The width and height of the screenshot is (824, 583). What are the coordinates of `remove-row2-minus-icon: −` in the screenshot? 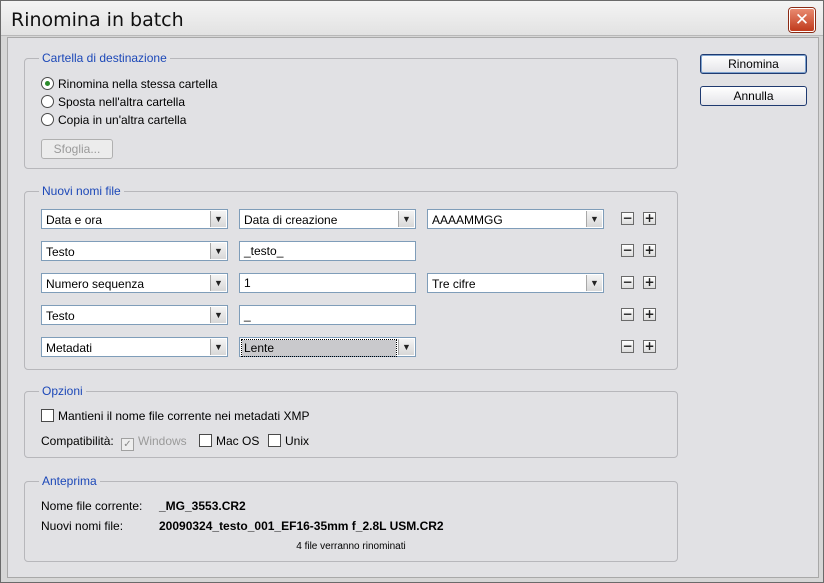 It's located at (627, 250).